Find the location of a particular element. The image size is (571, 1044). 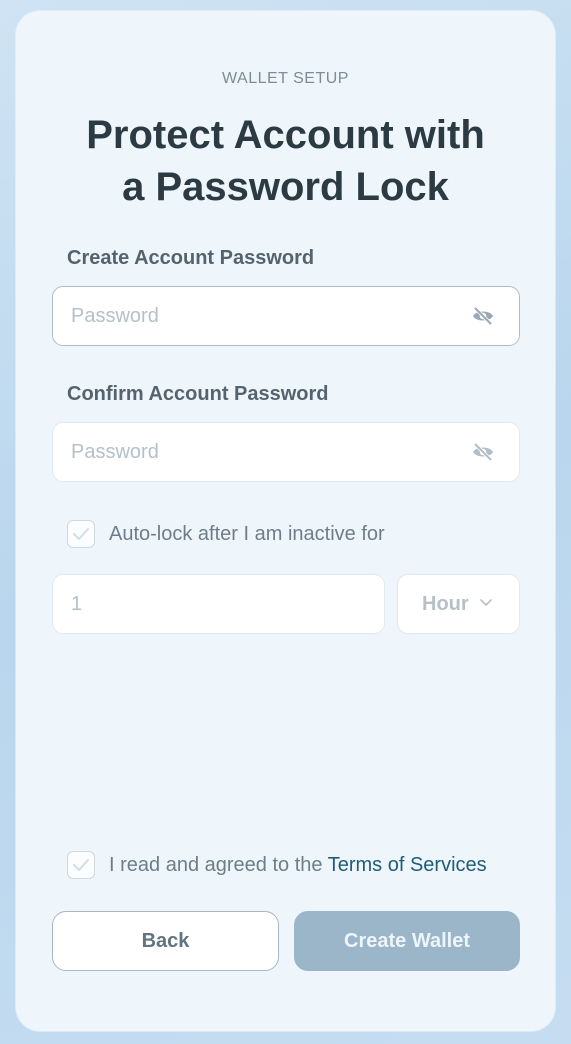

page-title-line-2: a Password Lock is located at coordinates (285, 187).